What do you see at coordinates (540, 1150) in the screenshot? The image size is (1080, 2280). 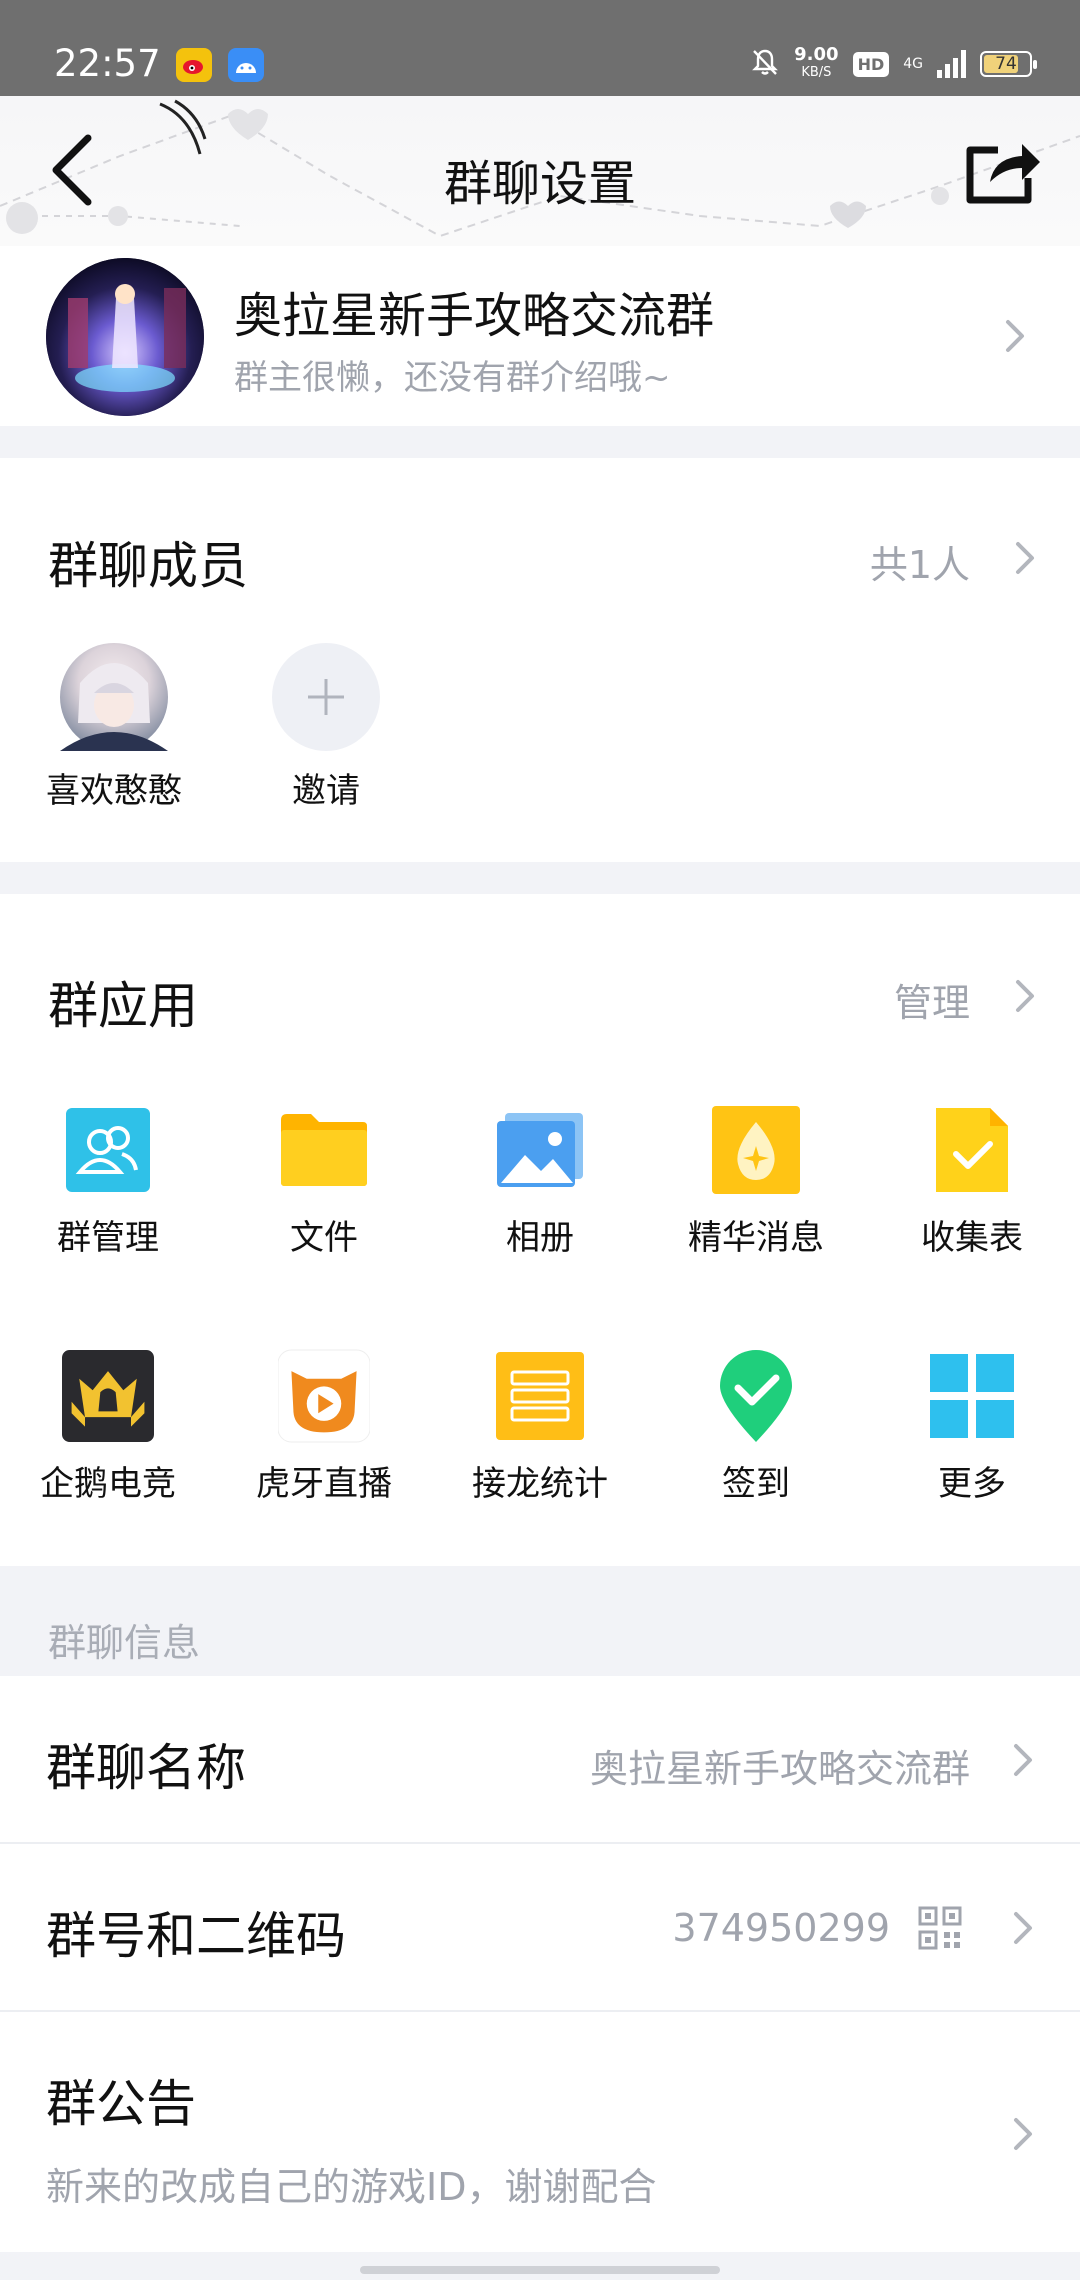 I see `album-icon` at bounding box center [540, 1150].